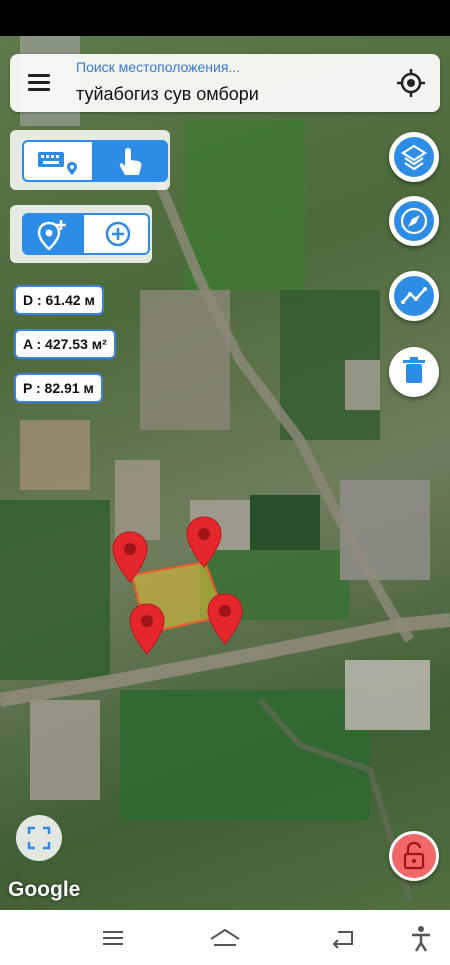 The width and height of the screenshot is (450, 965). I want to click on layers-button, so click(414, 157).